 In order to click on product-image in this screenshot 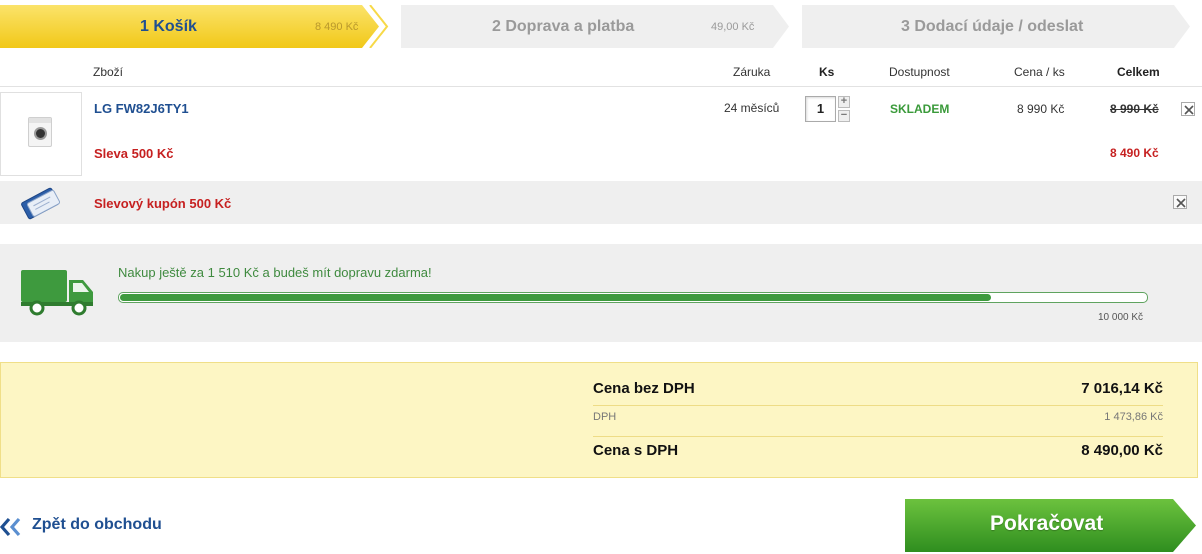, I will do `click(41, 134)`.